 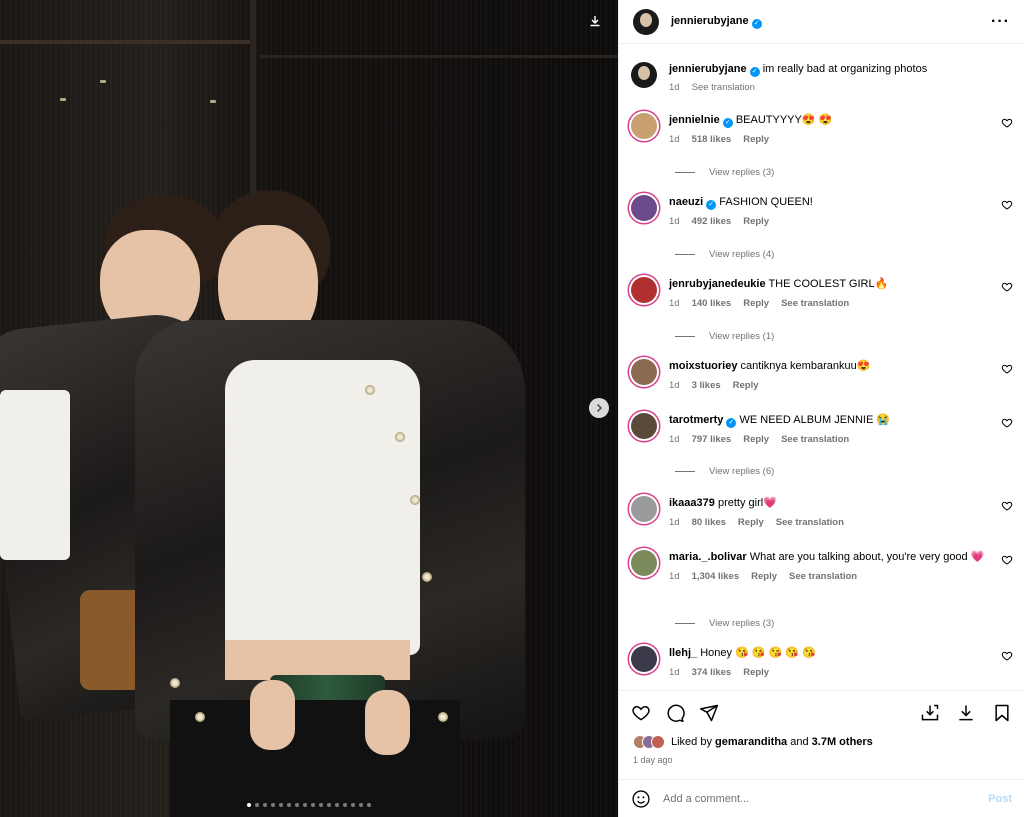 What do you see at coordinates (708, 557) in the screenshot?
I see `commenter-username: maria._.bolivar` at bounding box center [708, 557].